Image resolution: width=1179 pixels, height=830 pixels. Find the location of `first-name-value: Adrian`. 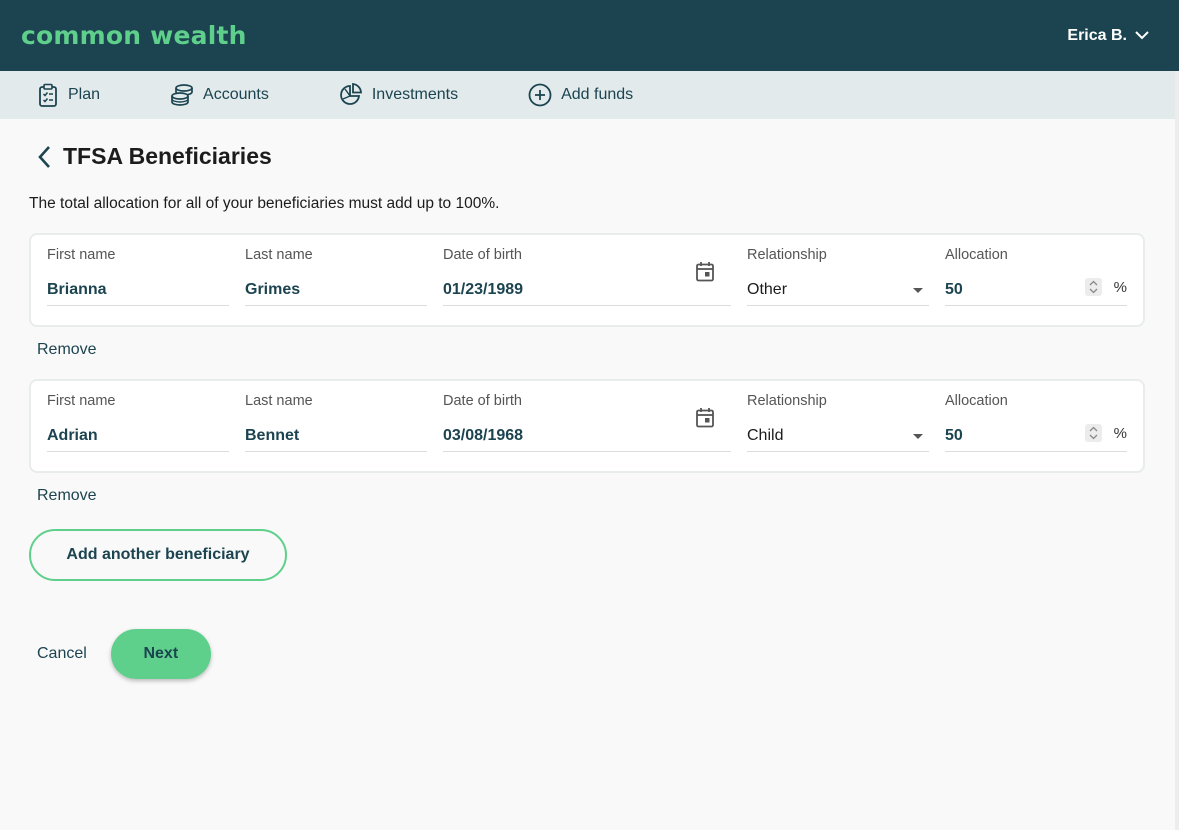

first-name-value: Adrian is located at coordinates (72, 435).